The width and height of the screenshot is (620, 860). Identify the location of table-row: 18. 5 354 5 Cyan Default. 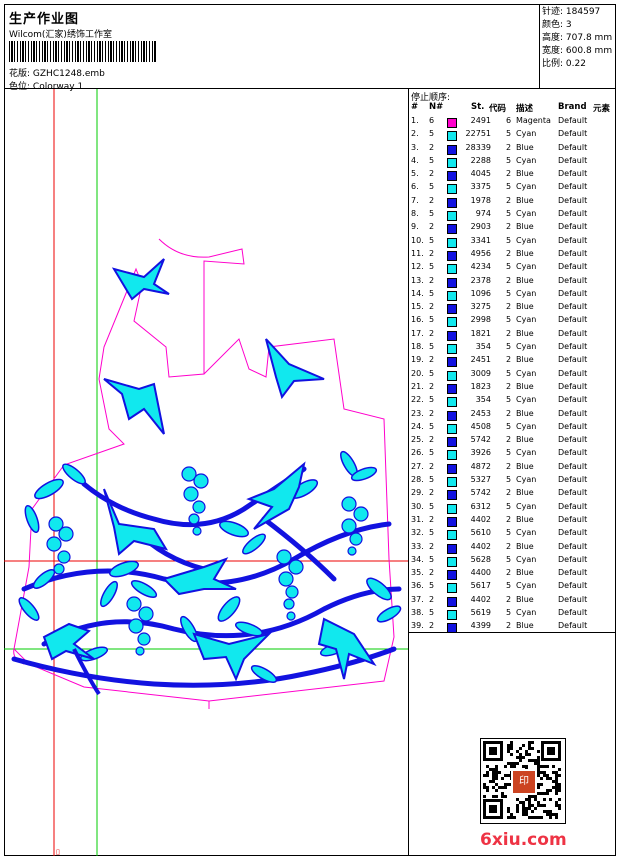
(512, 348).